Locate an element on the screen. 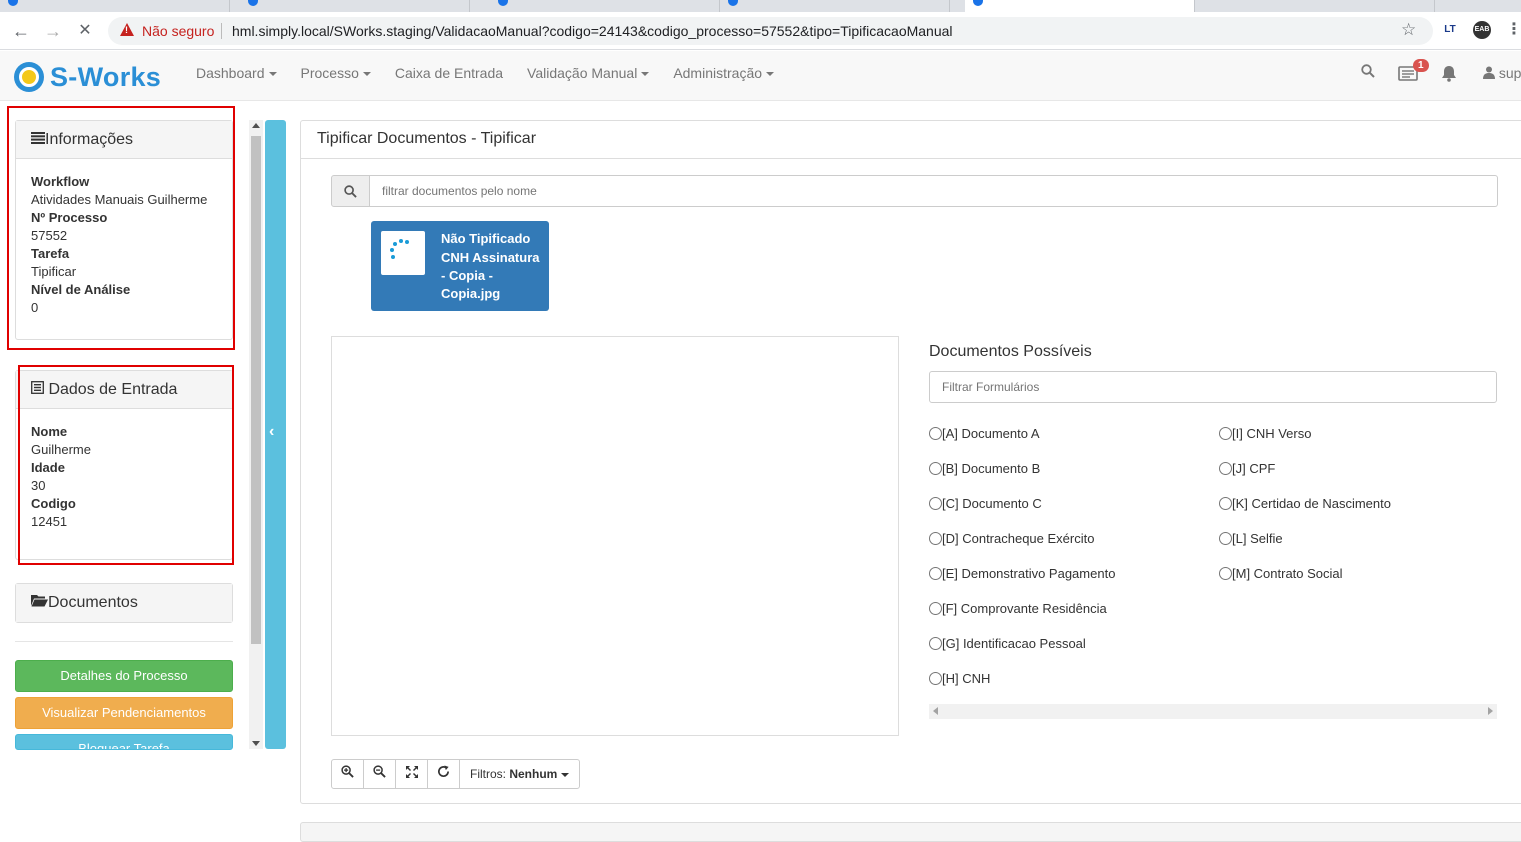  rotate-button is located at coordinates (443, 774).